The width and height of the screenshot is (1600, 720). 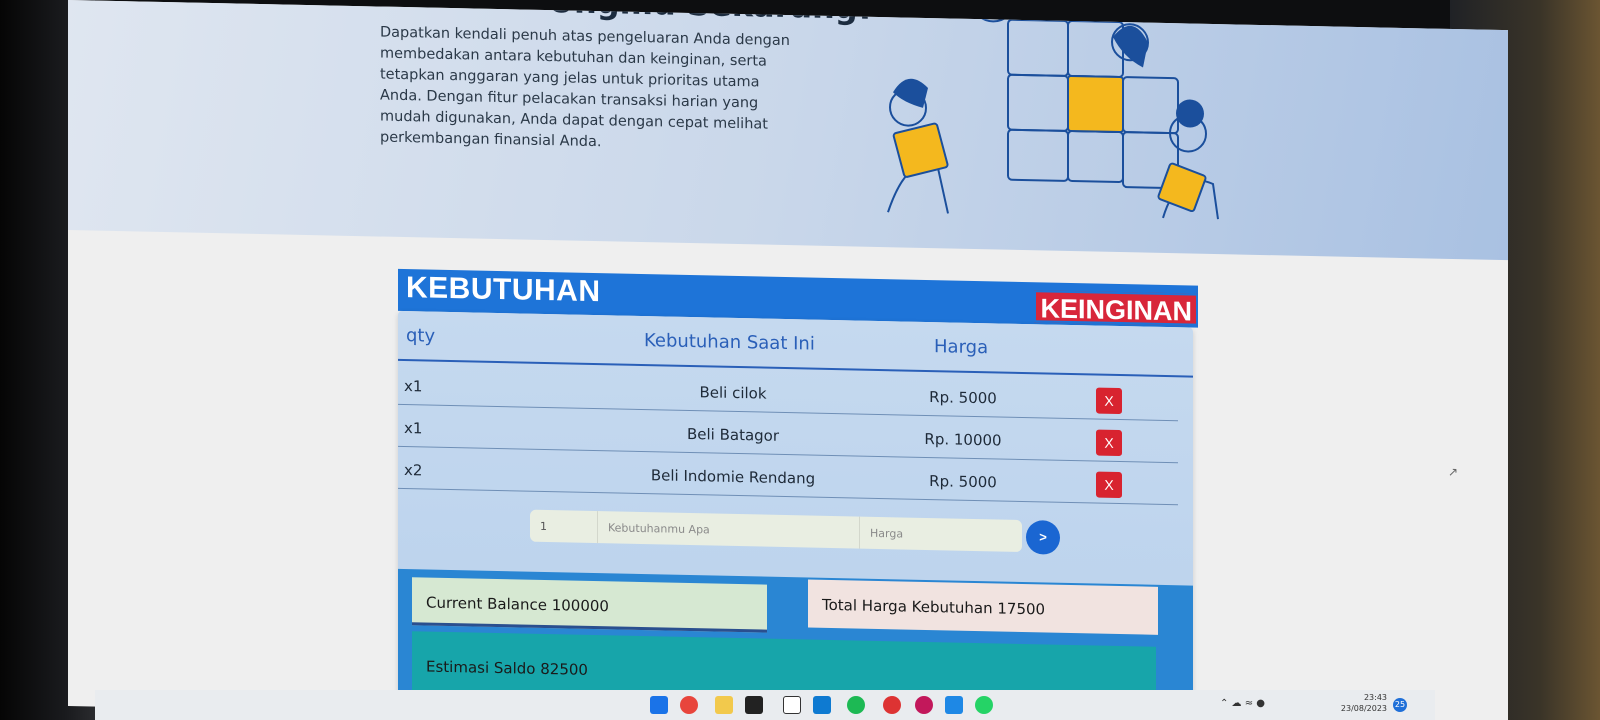 What do you see at coordinates (924, 705) in the screenshot?
I see `app-magenta-icon` at bounding box center [924, 705].